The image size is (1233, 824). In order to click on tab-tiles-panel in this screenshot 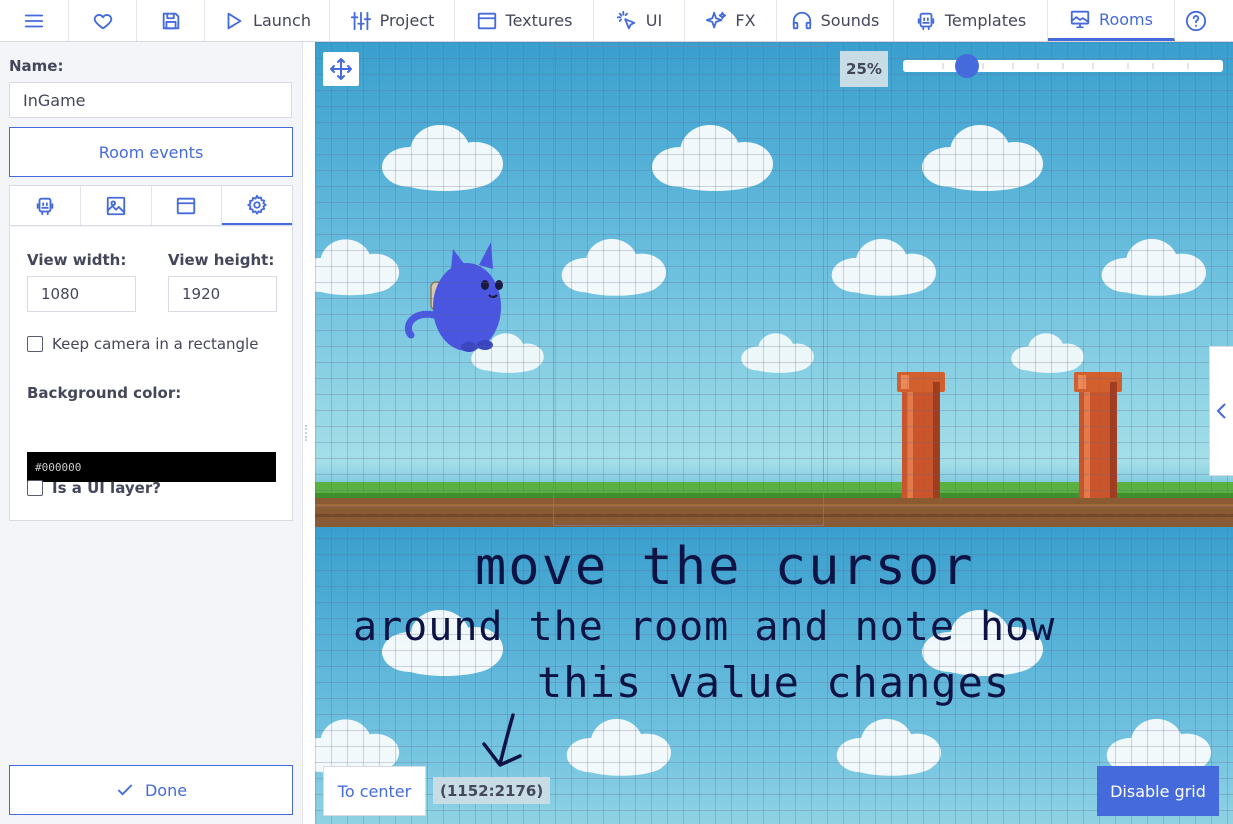, I will do `click(187, 205)`.